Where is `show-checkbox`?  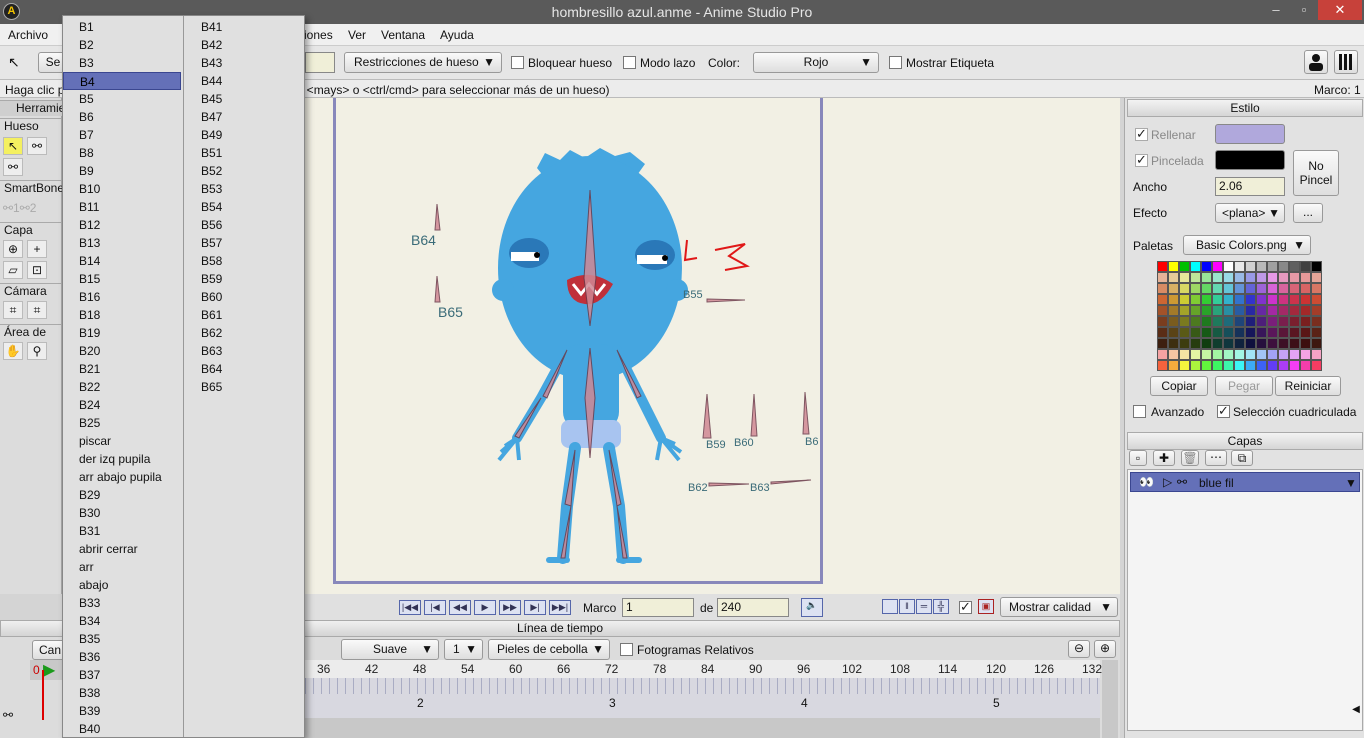
show-checkbox is located at coordinates (965, 607).